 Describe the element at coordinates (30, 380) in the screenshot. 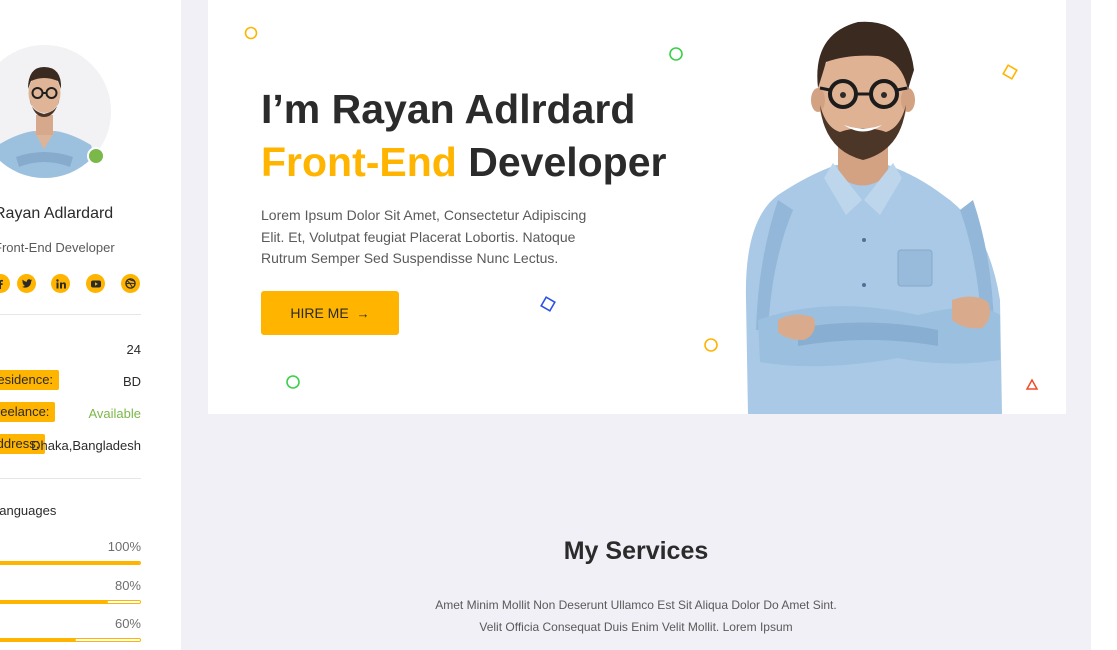

I see `info-residence-label: Residence:` at that location.